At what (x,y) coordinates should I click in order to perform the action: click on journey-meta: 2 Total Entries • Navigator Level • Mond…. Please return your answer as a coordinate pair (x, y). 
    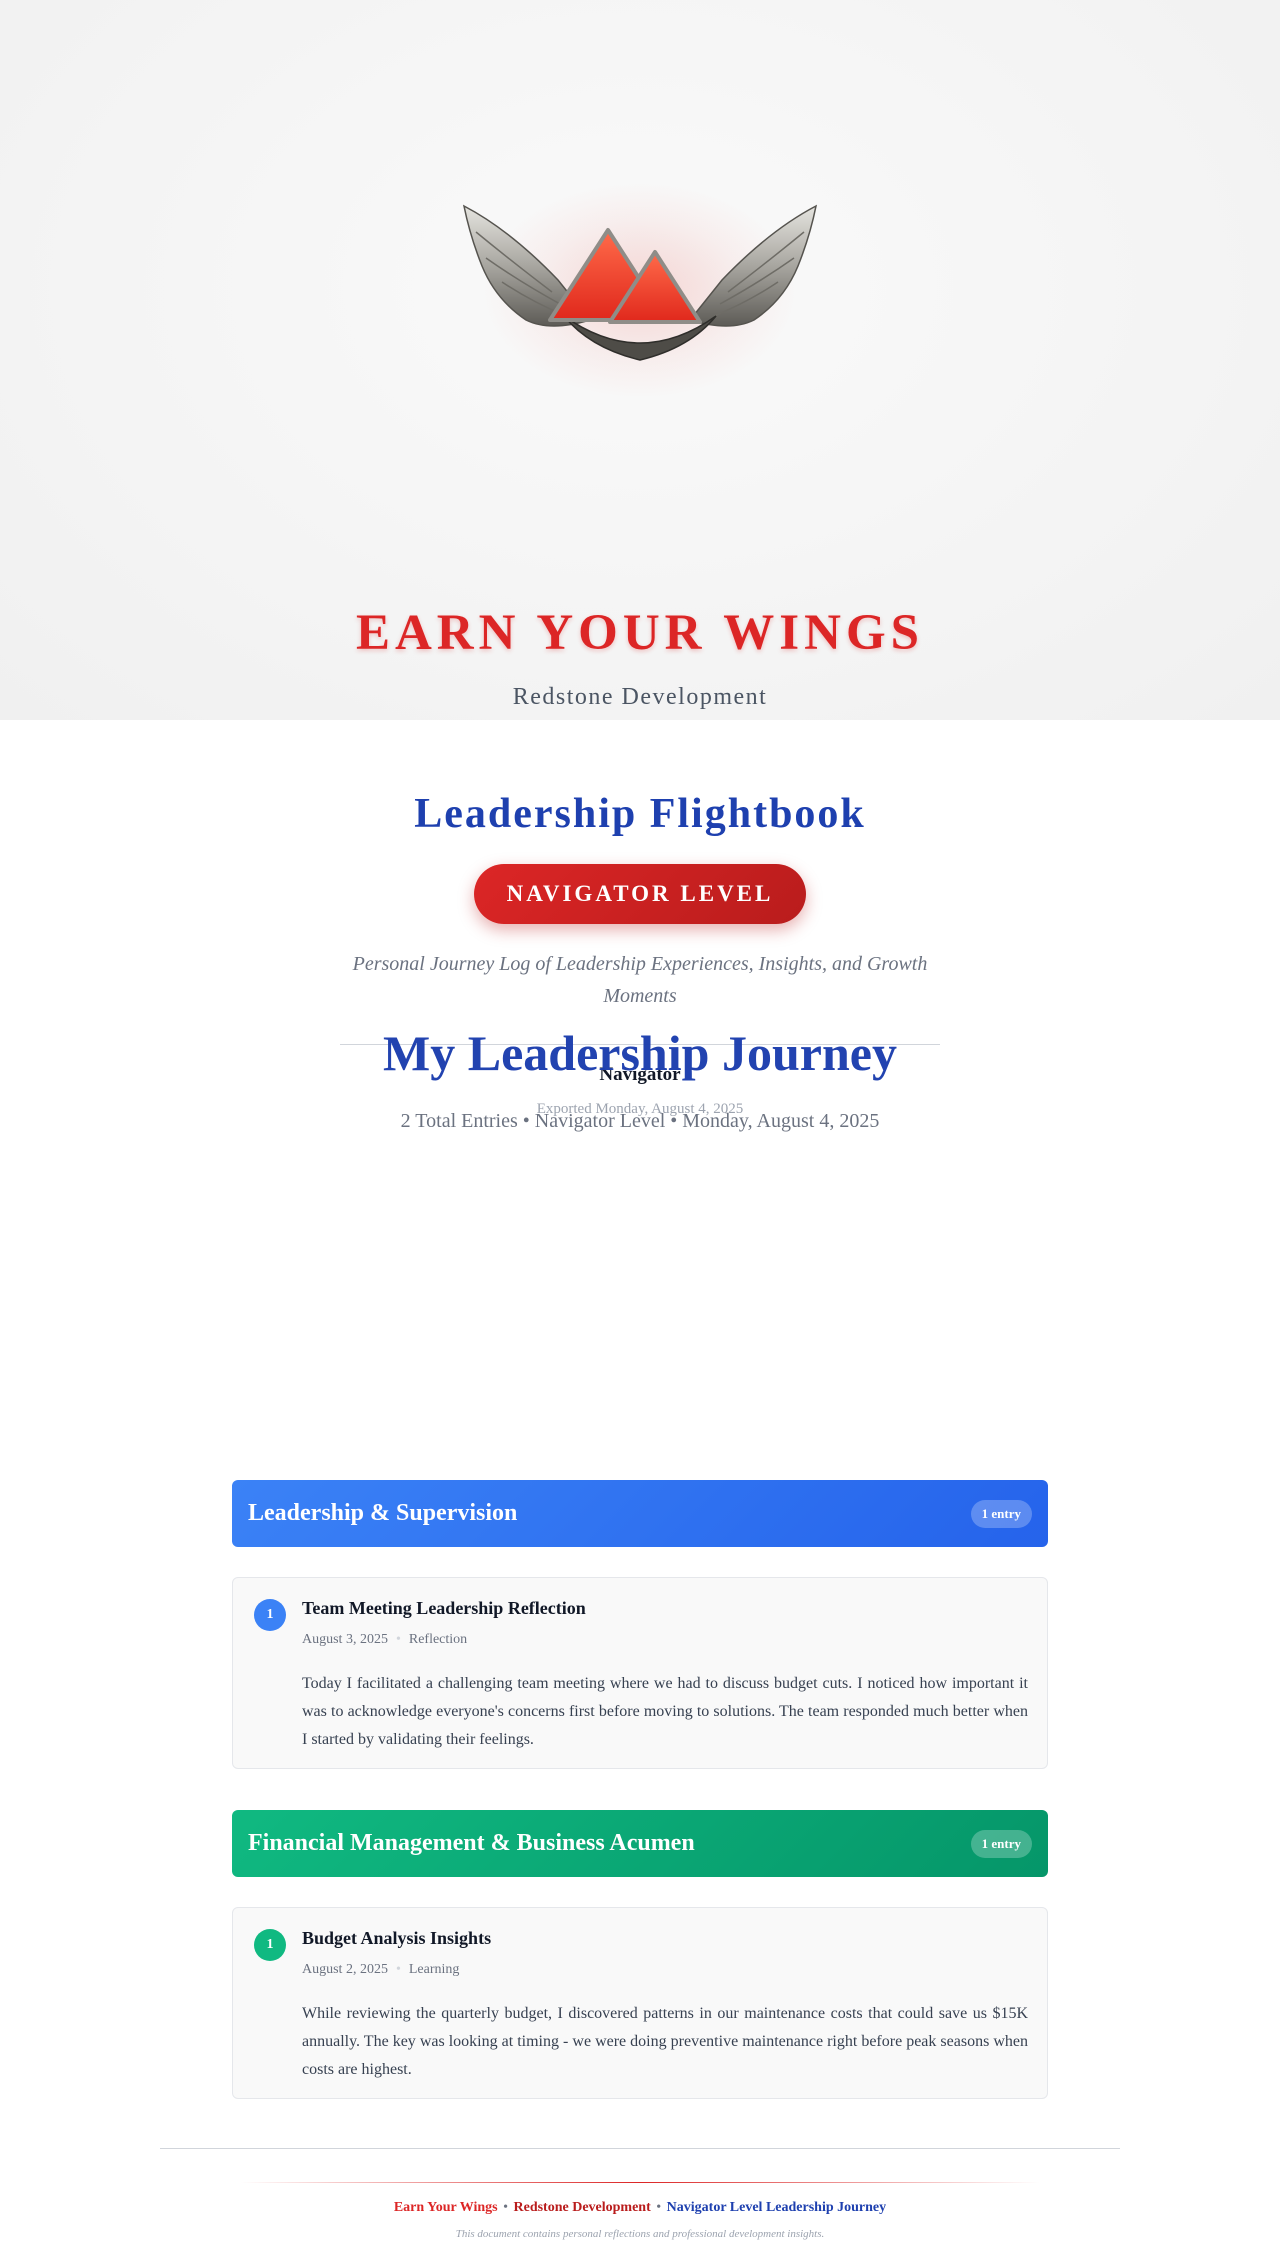
    Looking at the image, I should click on (640, 1121).